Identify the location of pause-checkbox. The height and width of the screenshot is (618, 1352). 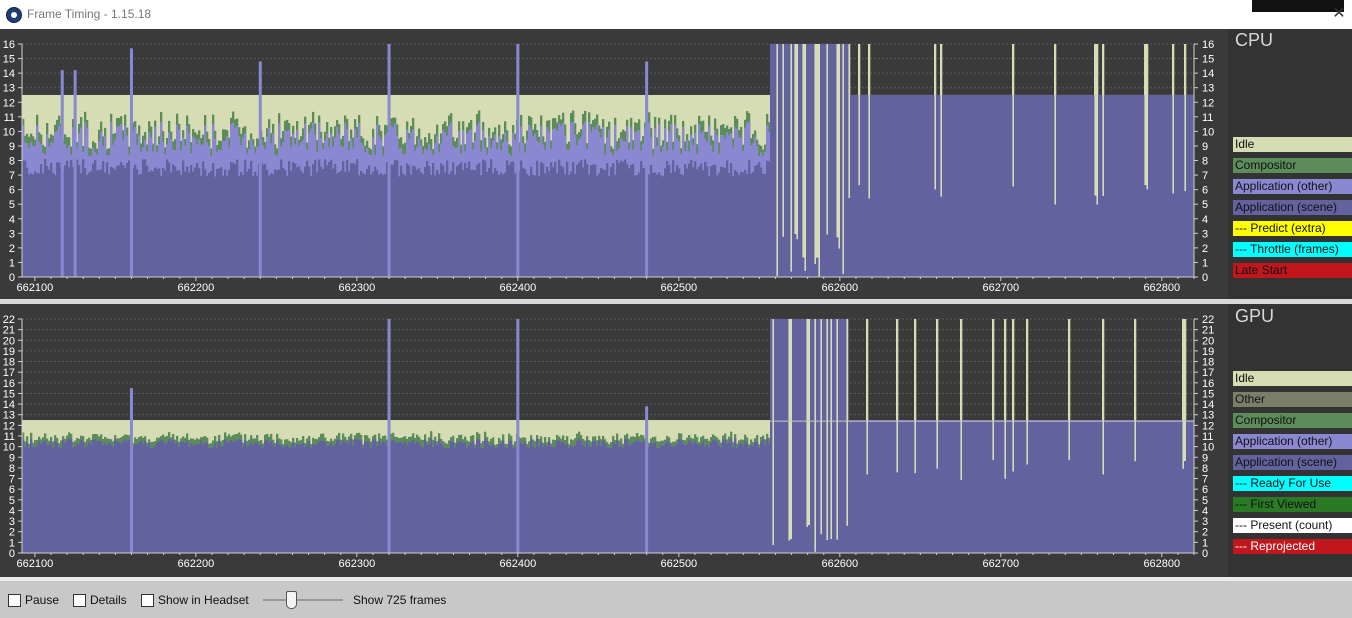
(14, 600).